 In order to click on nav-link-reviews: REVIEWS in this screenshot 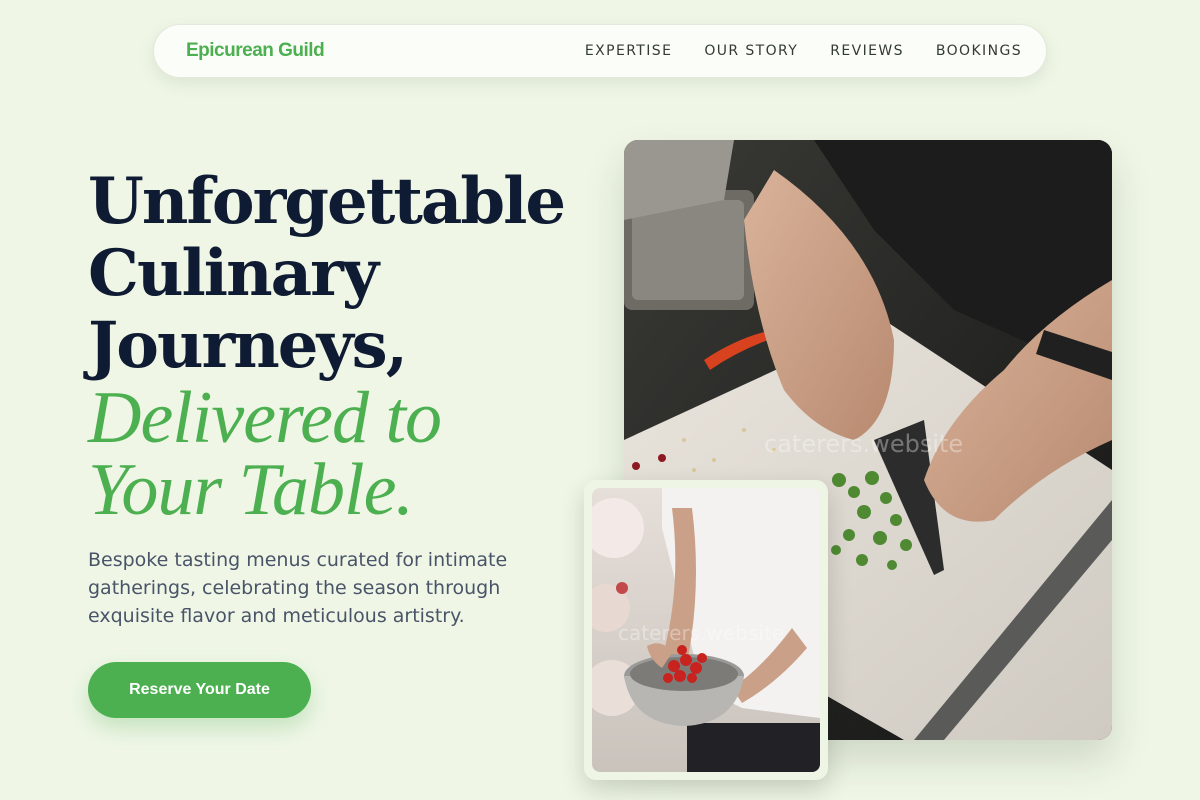, I will do `click(867, 51)`.